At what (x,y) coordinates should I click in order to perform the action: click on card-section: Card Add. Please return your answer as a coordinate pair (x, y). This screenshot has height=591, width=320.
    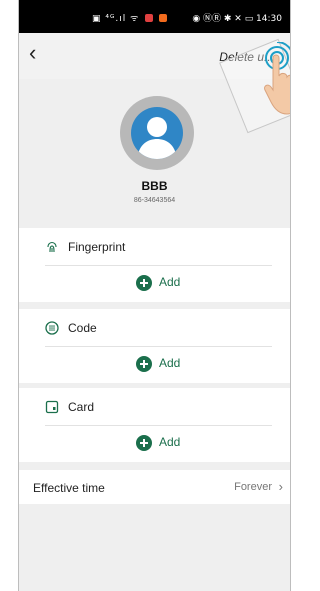
    Looking at the image, I should click on (154, 425).